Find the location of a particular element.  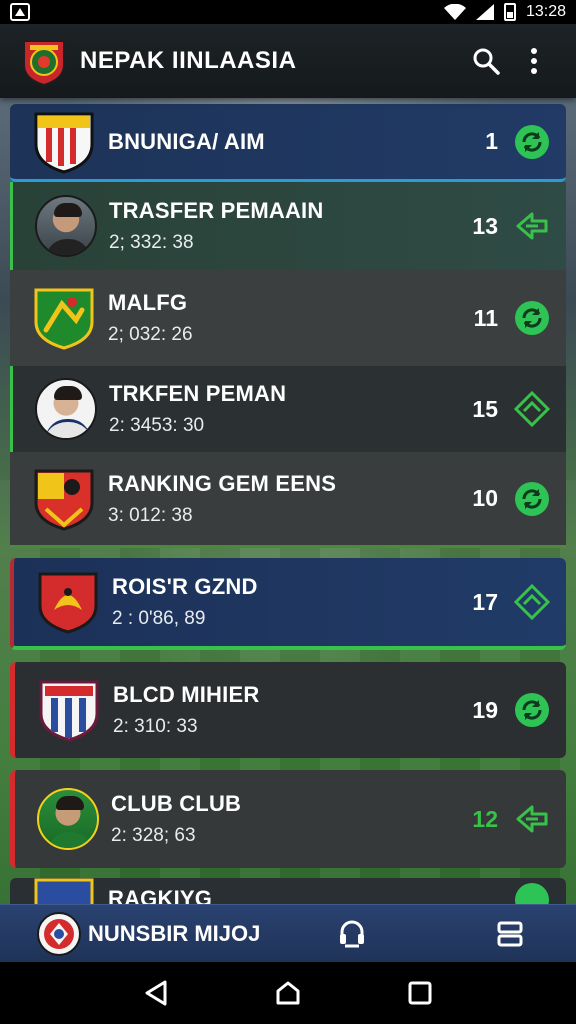

nav-layers-tab is located at coordinates (510, 934).